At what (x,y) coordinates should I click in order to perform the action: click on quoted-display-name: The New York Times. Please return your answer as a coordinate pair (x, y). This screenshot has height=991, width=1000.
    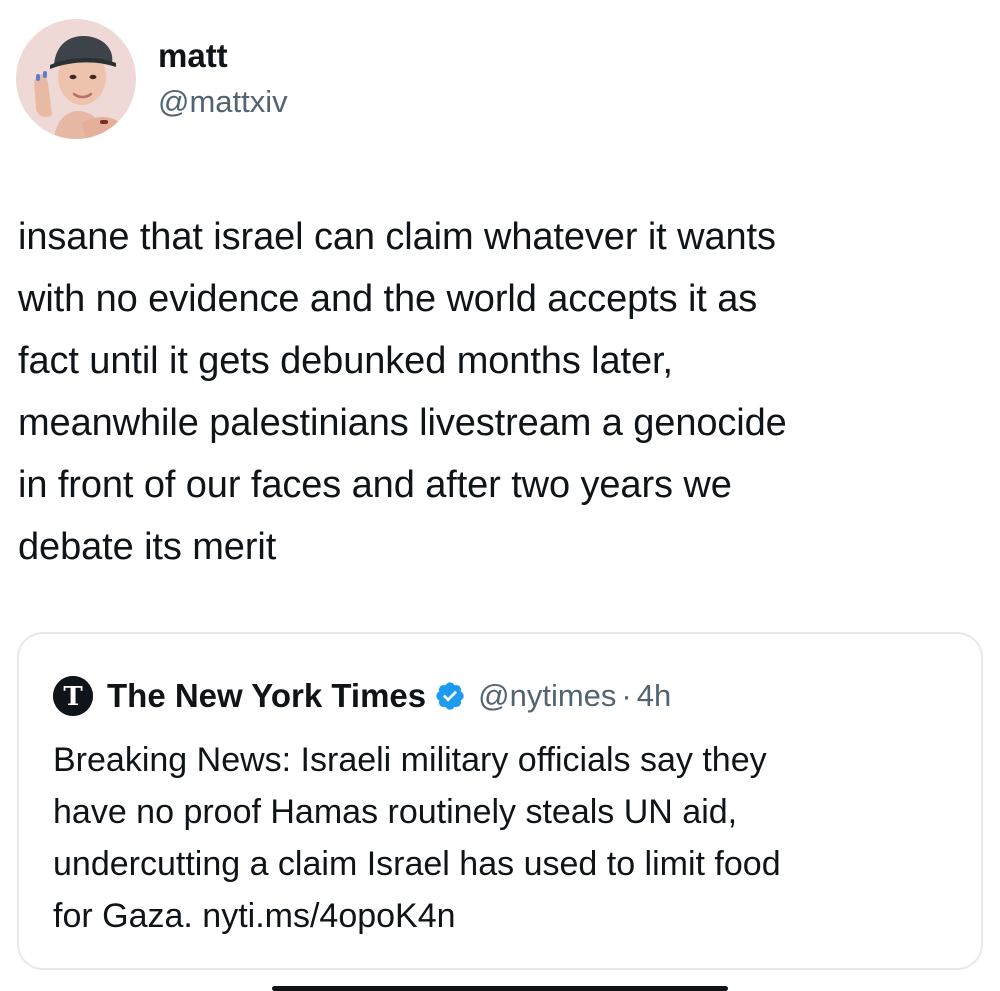
    Looking at the image, I should click on (266, 696).